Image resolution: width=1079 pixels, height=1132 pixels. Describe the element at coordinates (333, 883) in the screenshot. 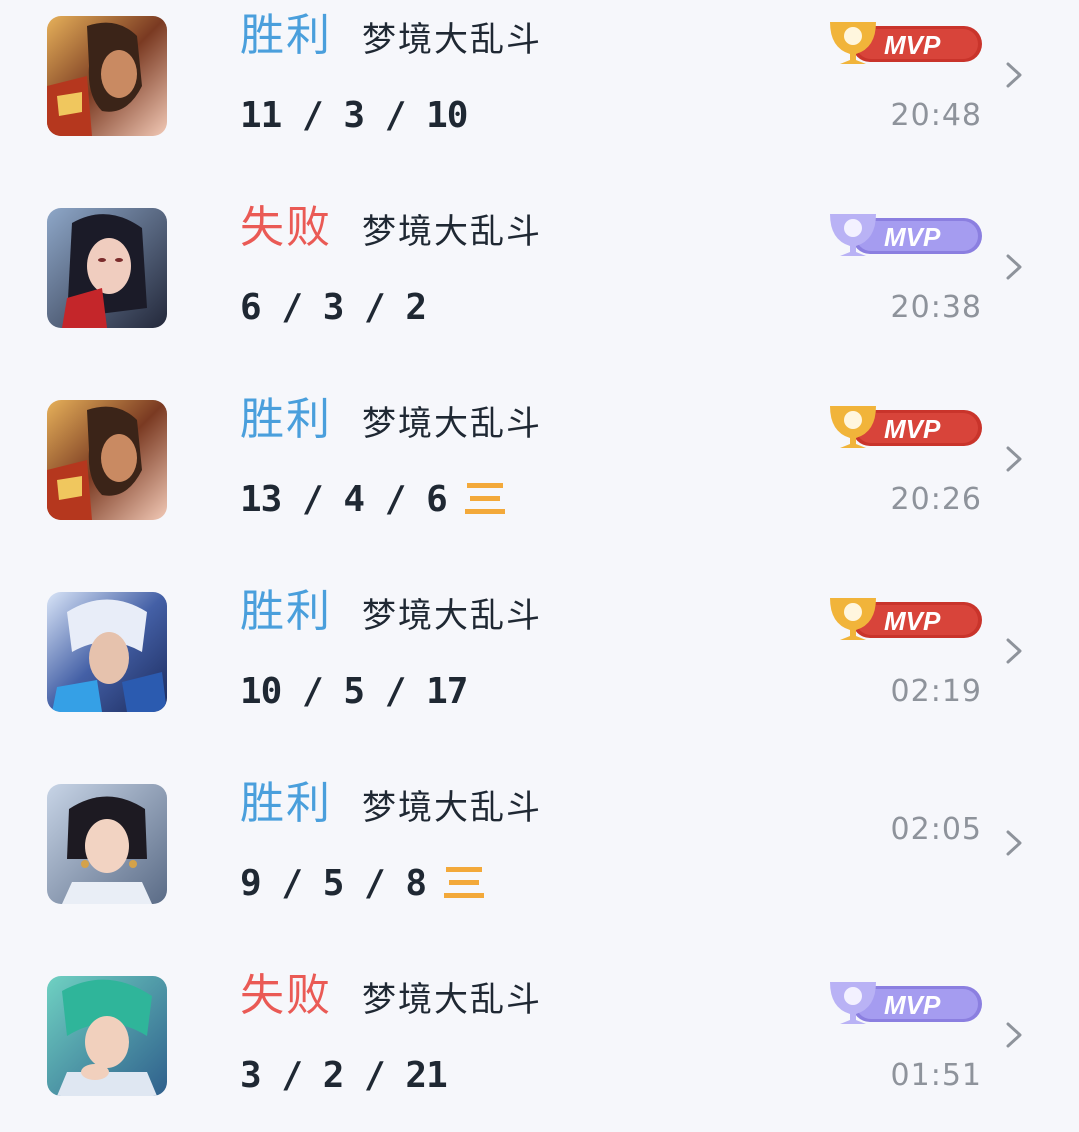

I see `kda-text: 9 / 5 / 8` at that location.